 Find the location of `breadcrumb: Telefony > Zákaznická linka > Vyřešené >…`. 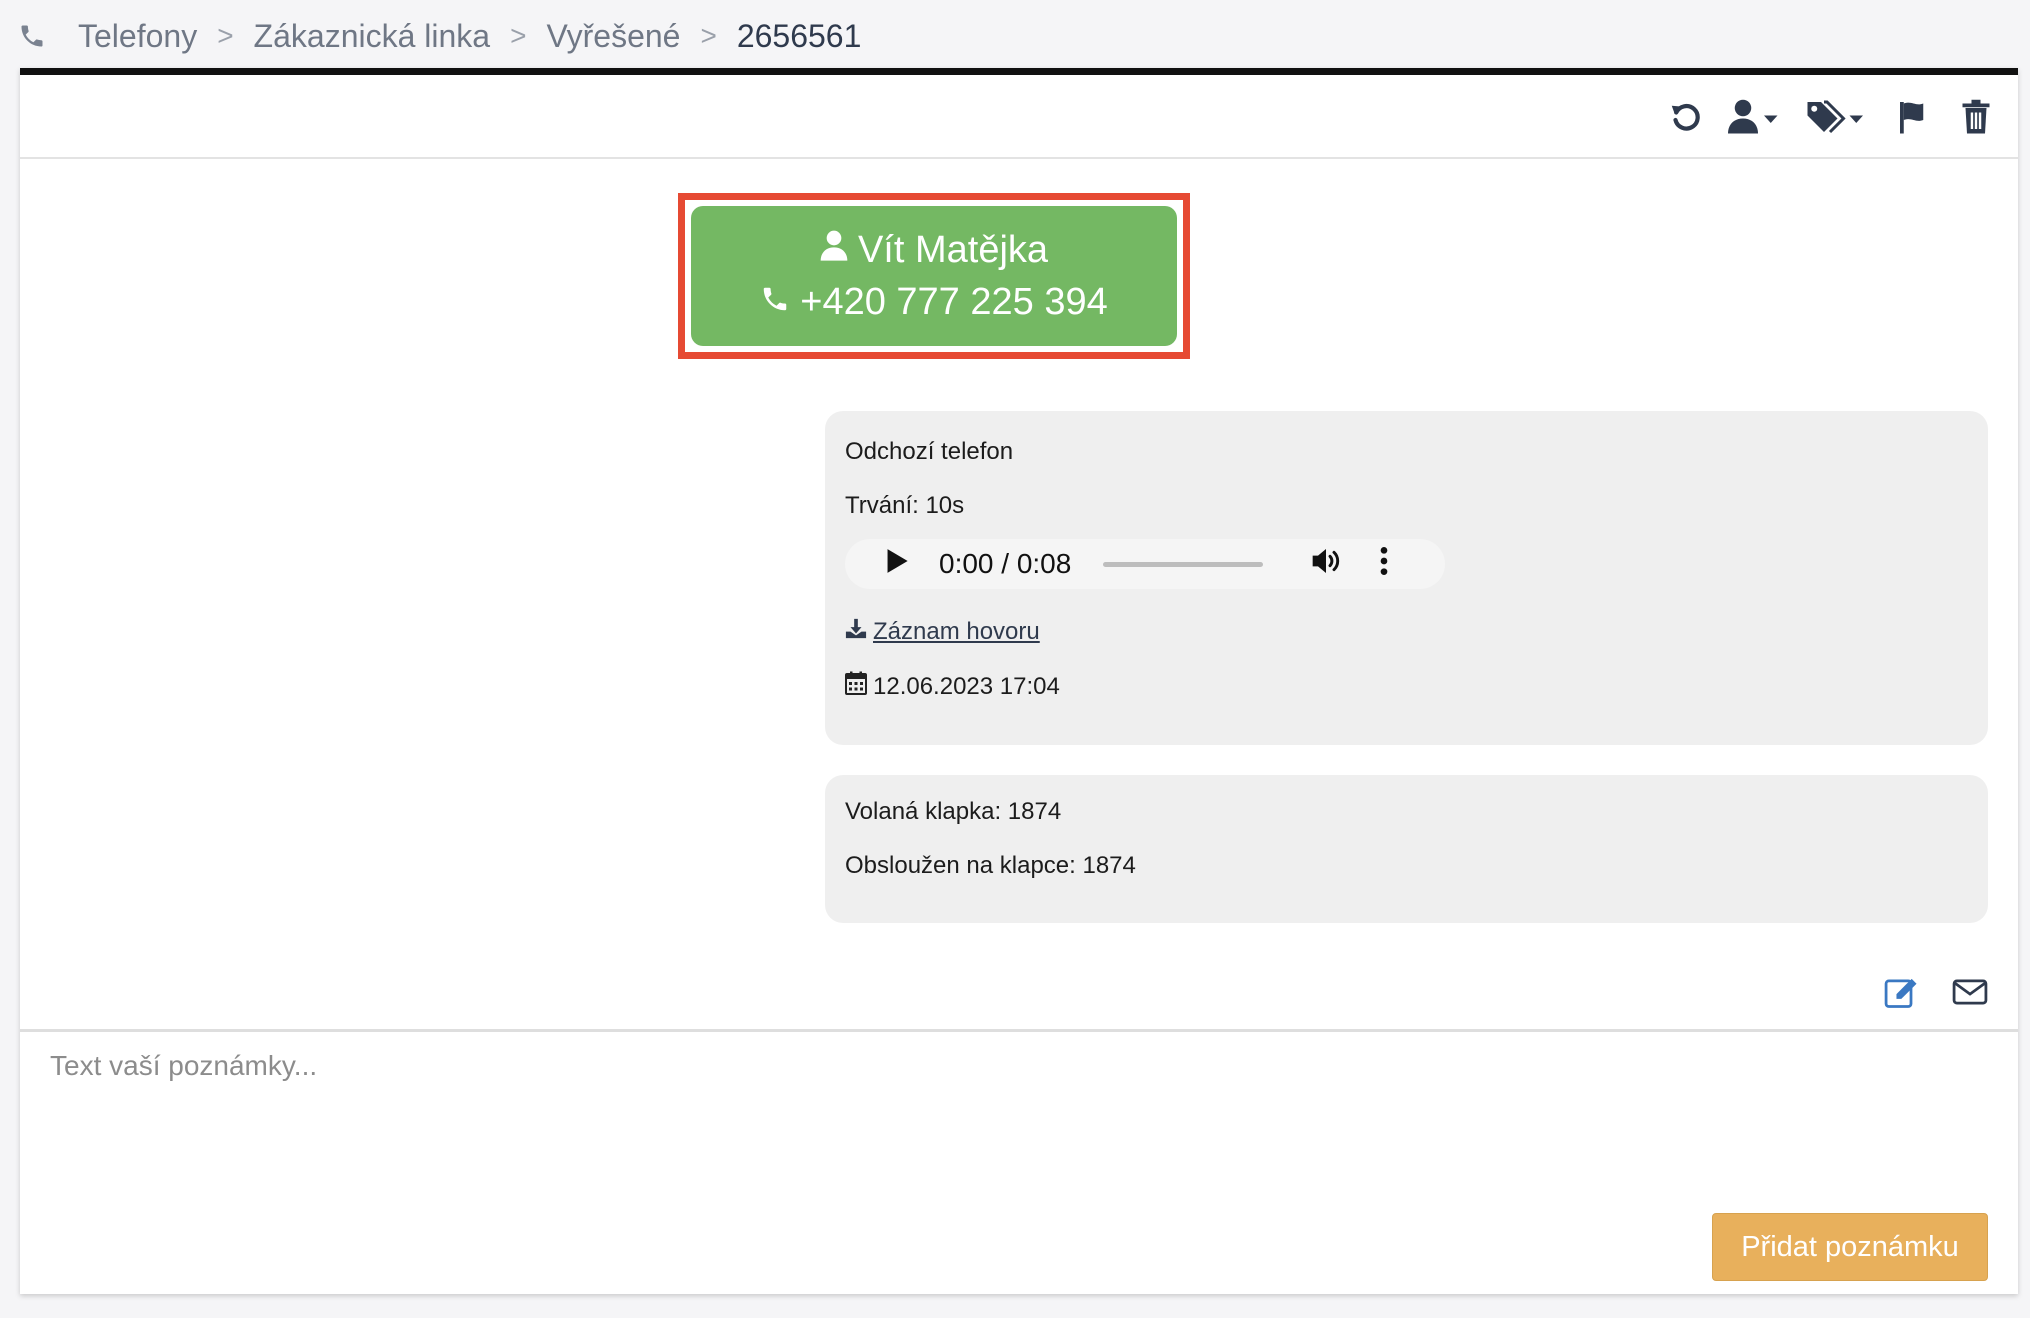

breadcrumb: Telefony > Zákaznická linka > Vyřešené >… is located at coordinates (439, 36).